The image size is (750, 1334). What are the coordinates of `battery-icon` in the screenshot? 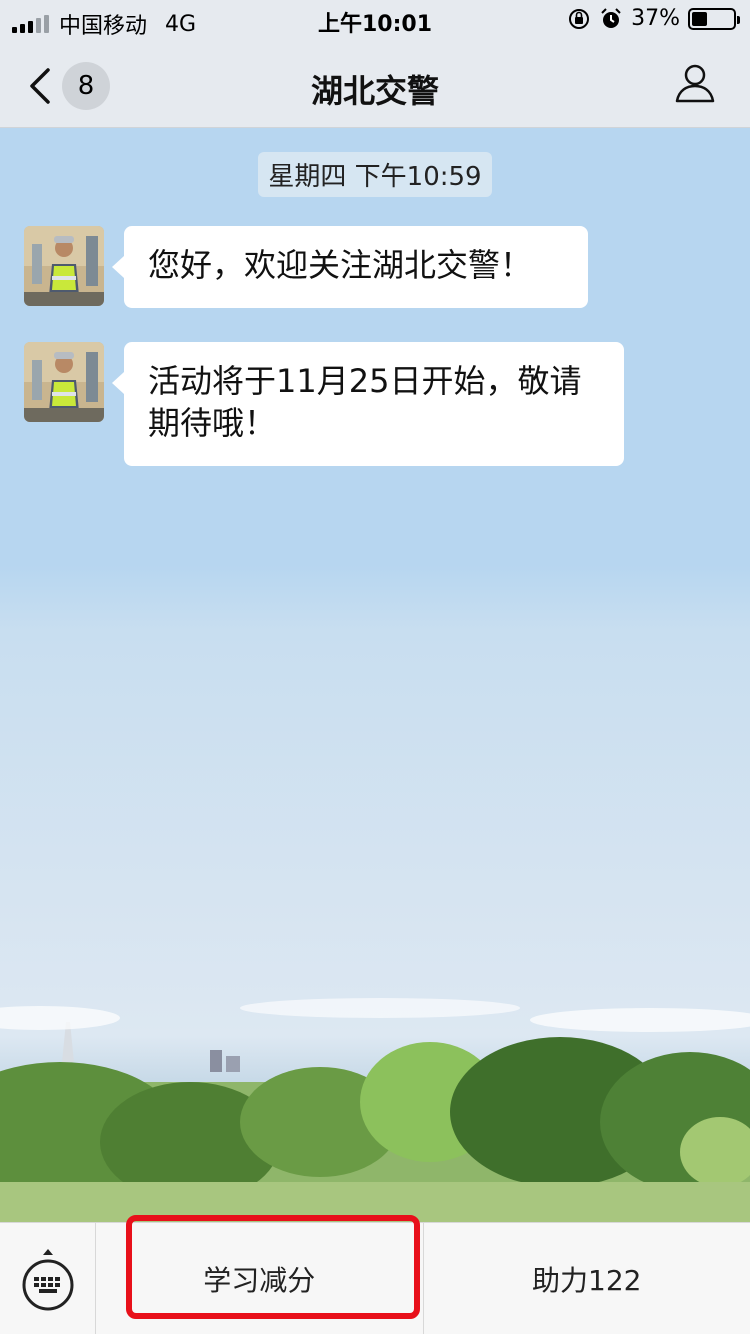 It's located at (714, 18).